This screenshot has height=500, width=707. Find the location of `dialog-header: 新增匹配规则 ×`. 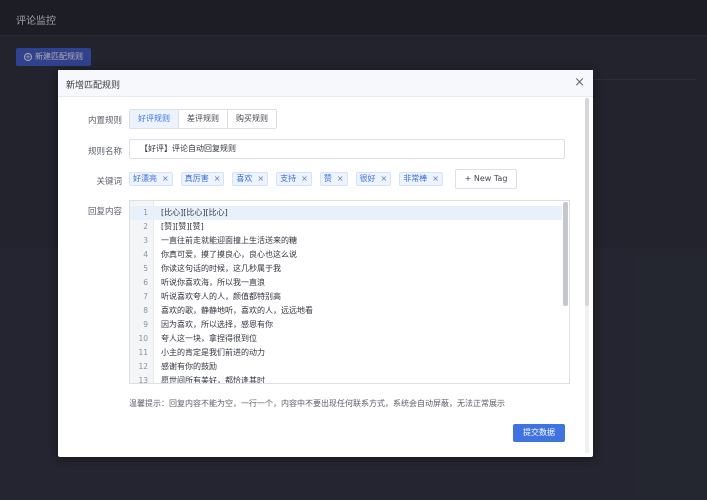

dialog-header: 新增匹配规则 × is located at coordinates (325, 83).